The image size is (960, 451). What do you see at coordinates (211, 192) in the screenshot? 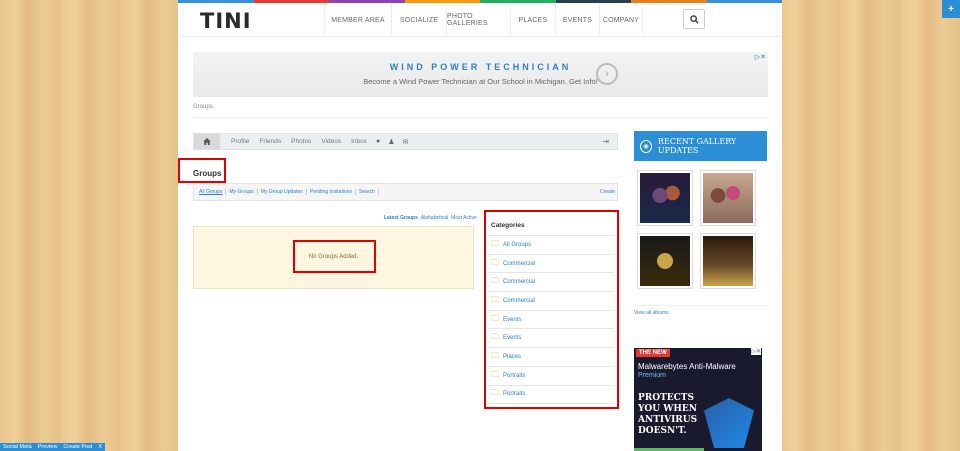
I see `tab-all-groups: All Groups` at bounding box center [211, 192].